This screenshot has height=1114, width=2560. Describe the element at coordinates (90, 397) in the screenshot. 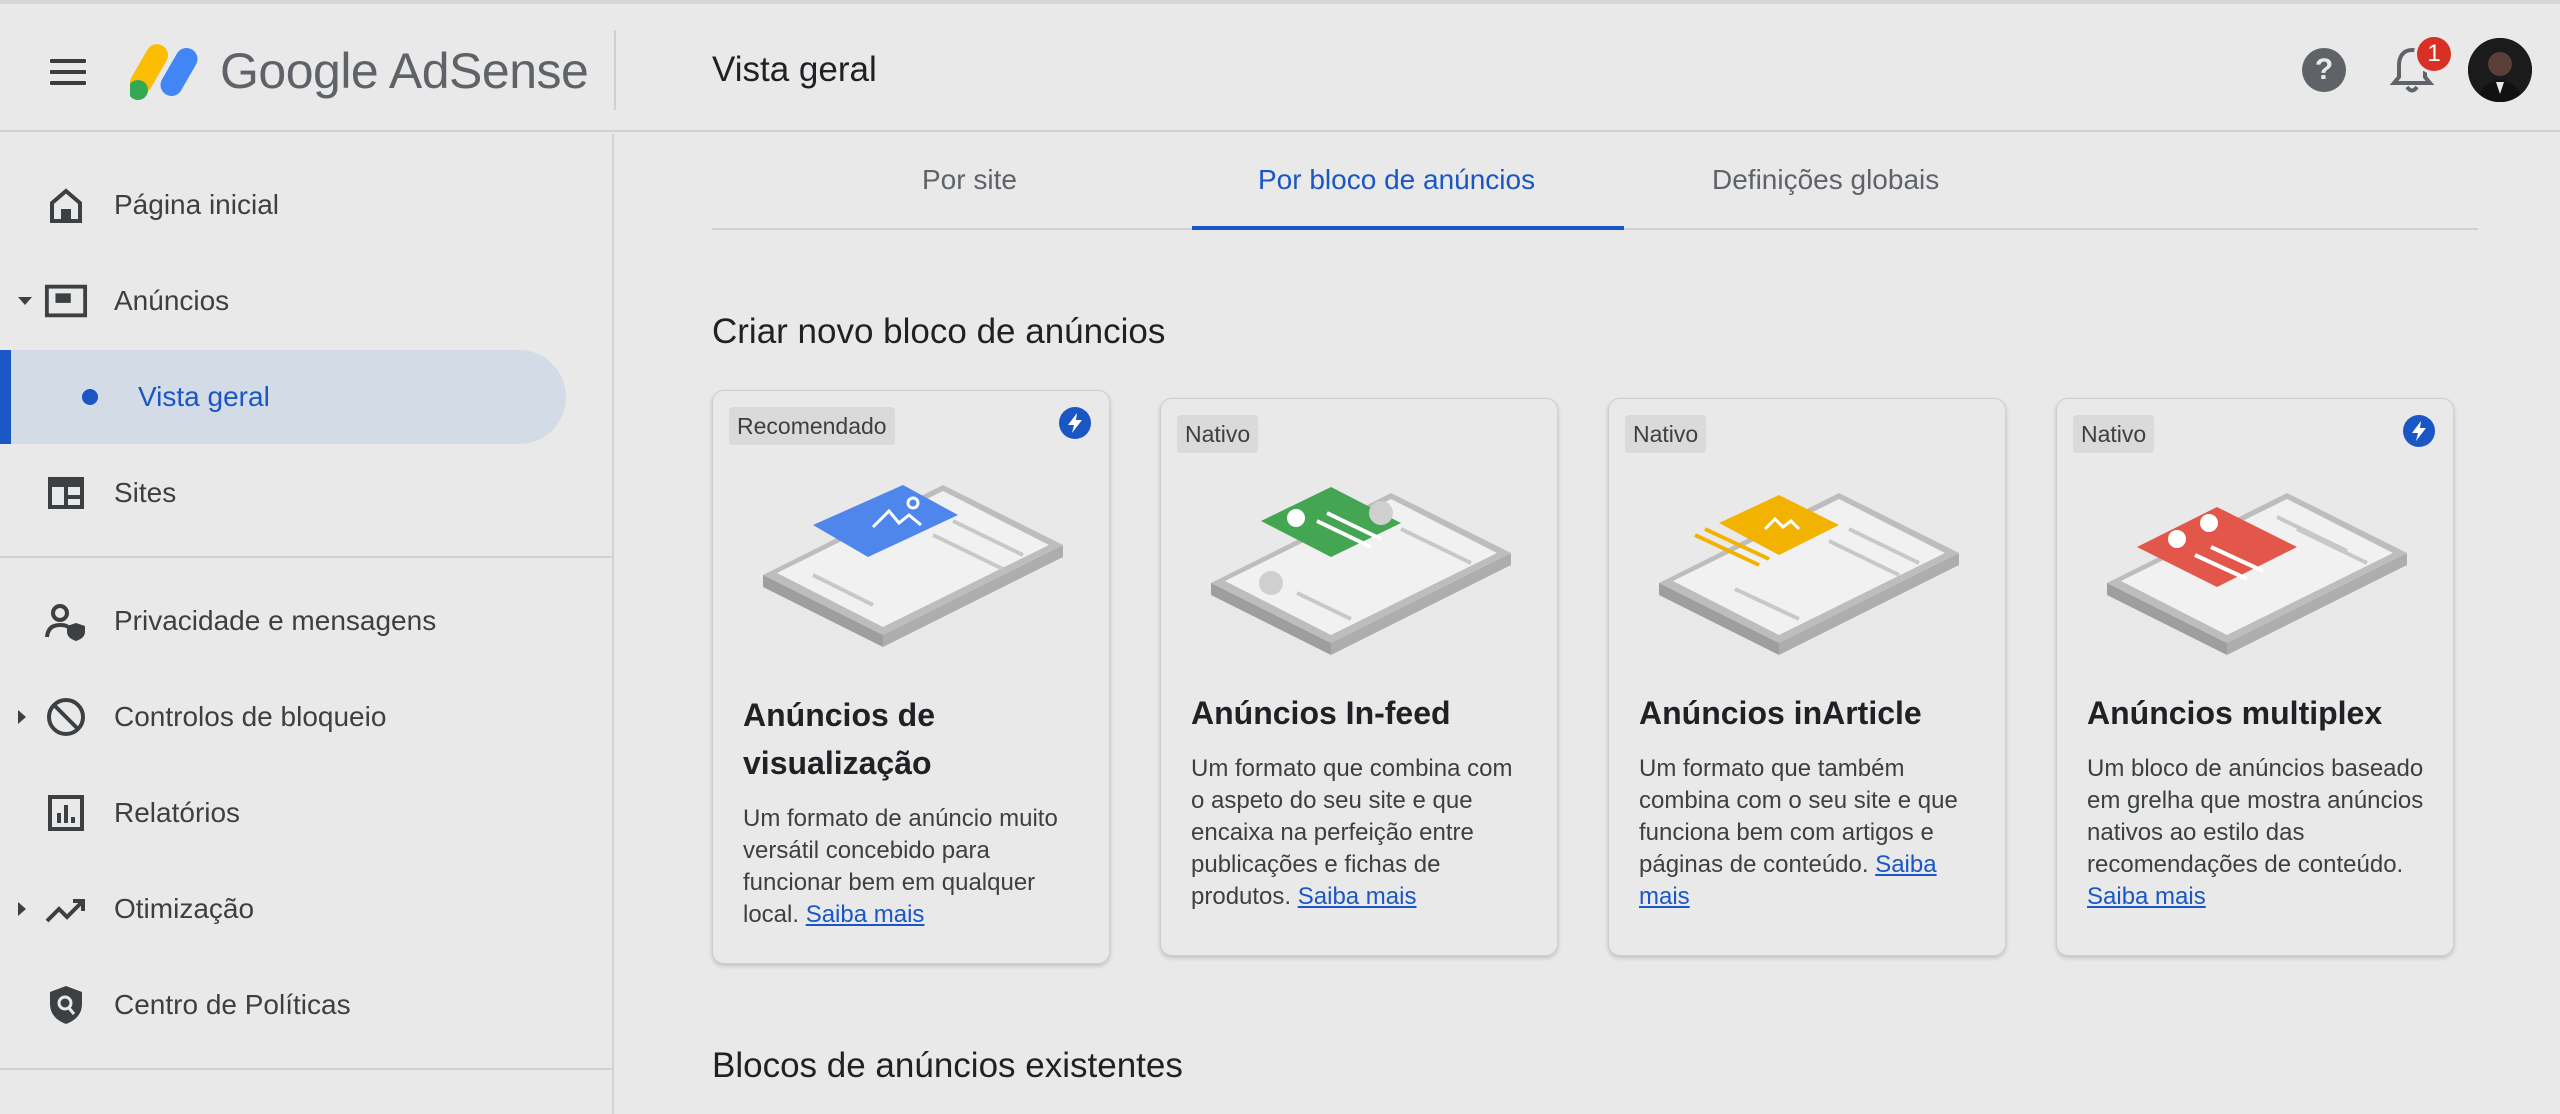

I see `active-dot-icon` at that location.